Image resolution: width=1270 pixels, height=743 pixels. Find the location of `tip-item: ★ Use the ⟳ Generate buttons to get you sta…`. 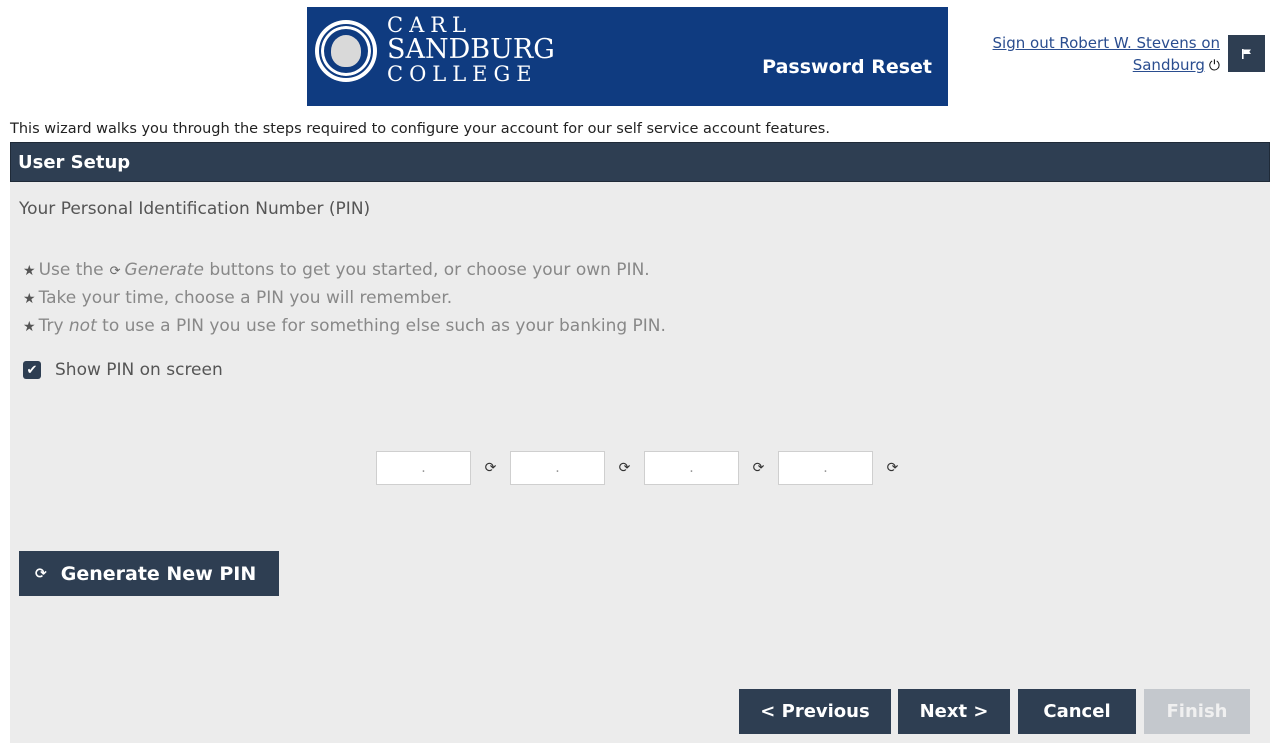

tip-item: ★ Use the ⟳ Generate buttons to get you sta… is located at coordinates (336, 270).